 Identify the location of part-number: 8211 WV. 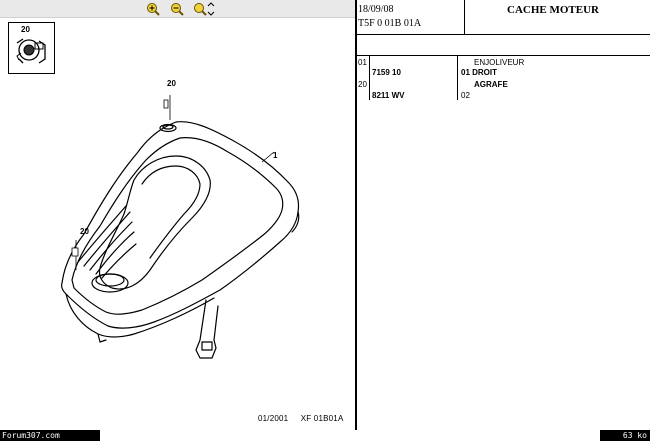
(388, 95).